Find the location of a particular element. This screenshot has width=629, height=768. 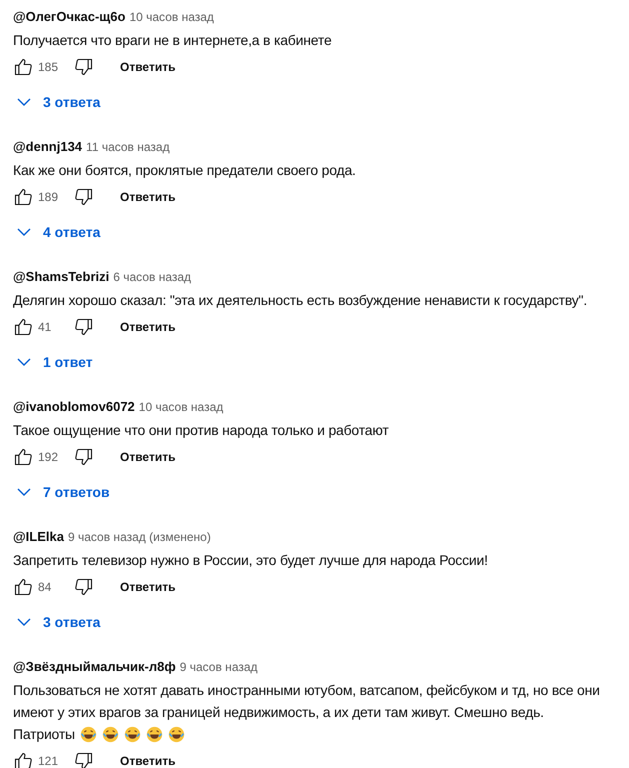

show-replies-button: 7 ответов is located at coordinates (61, 492).